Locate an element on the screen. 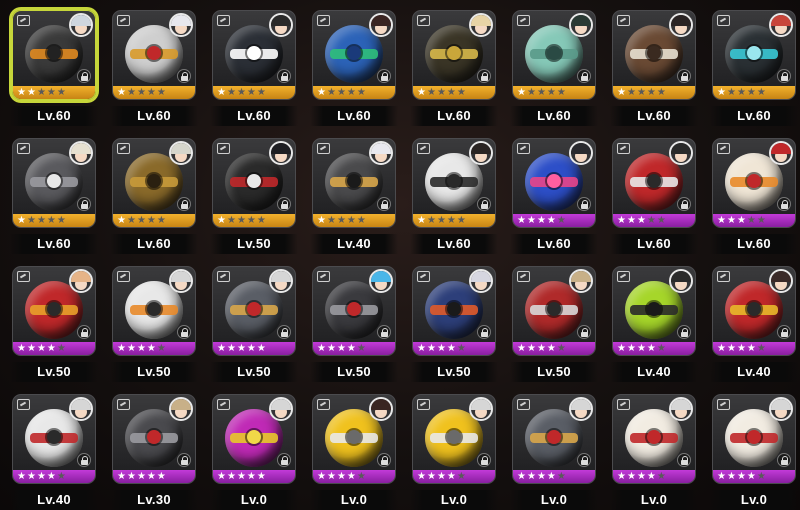 This screenshot has width=800, height=510. category-icon is located at coordinates (423, 276).